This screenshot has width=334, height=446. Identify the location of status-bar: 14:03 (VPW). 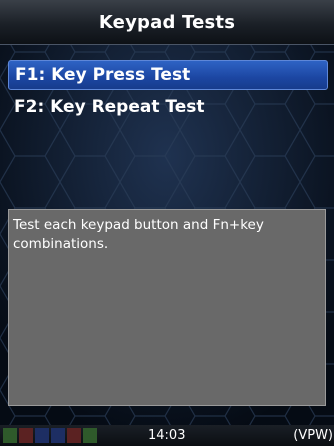
(167, 435).